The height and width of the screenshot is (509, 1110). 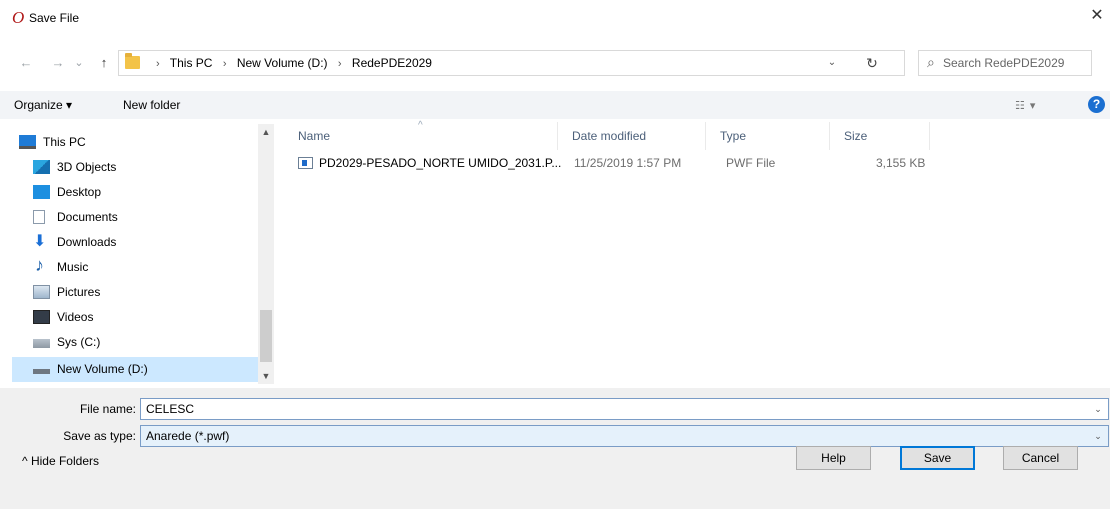 What do you see at coordinates (392, 63) in the screenshot?
I see `breadcrumb-redepde2029: RedePDE2029` at bounding box center [392, 63].